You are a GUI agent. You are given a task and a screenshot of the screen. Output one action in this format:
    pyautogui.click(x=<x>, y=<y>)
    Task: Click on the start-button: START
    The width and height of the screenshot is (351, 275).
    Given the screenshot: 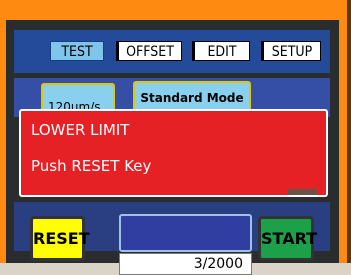 What is the action you would take?
    pyautogui.click(x=287, y=238)
    